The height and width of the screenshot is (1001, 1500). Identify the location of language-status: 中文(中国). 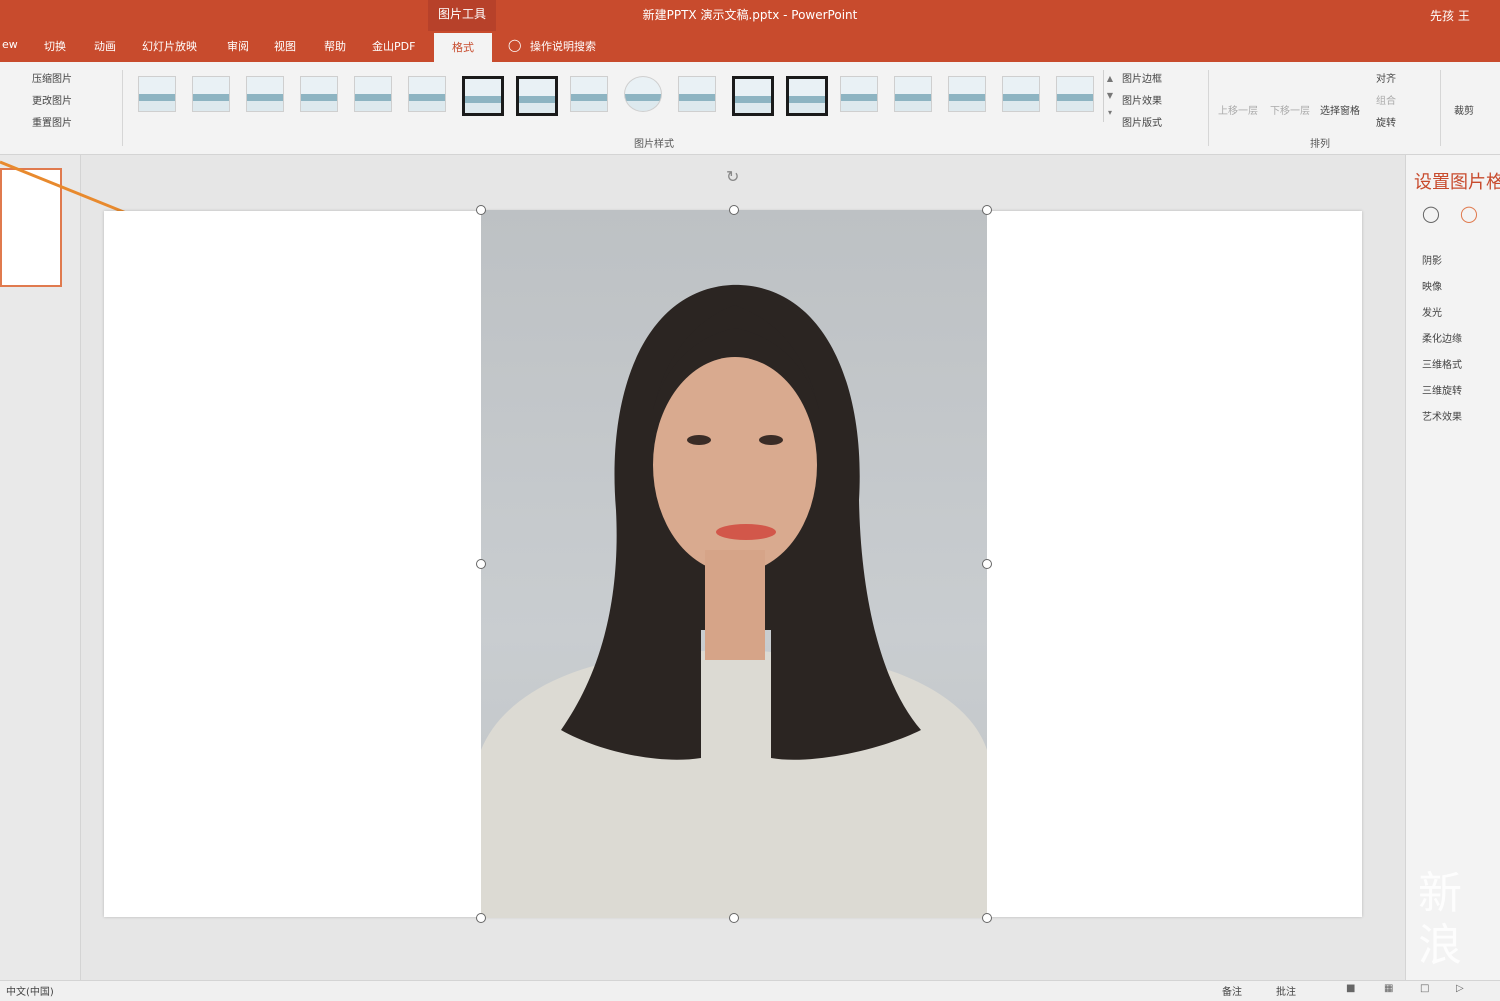
(30, 990).